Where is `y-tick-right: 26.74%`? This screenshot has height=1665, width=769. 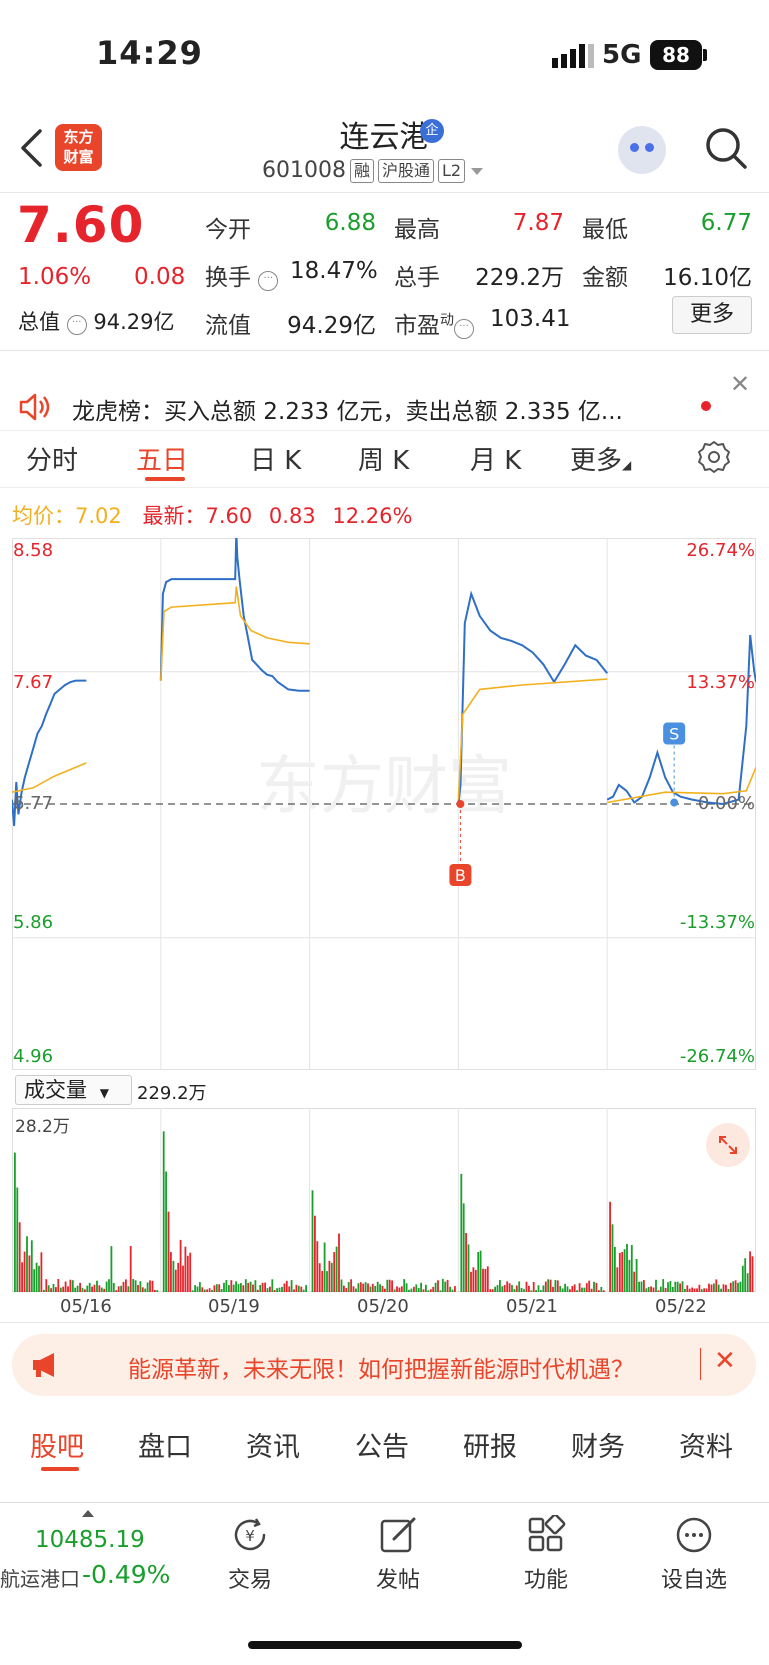 y-tick-right: 26.74% is located at coordinates (720, 550).